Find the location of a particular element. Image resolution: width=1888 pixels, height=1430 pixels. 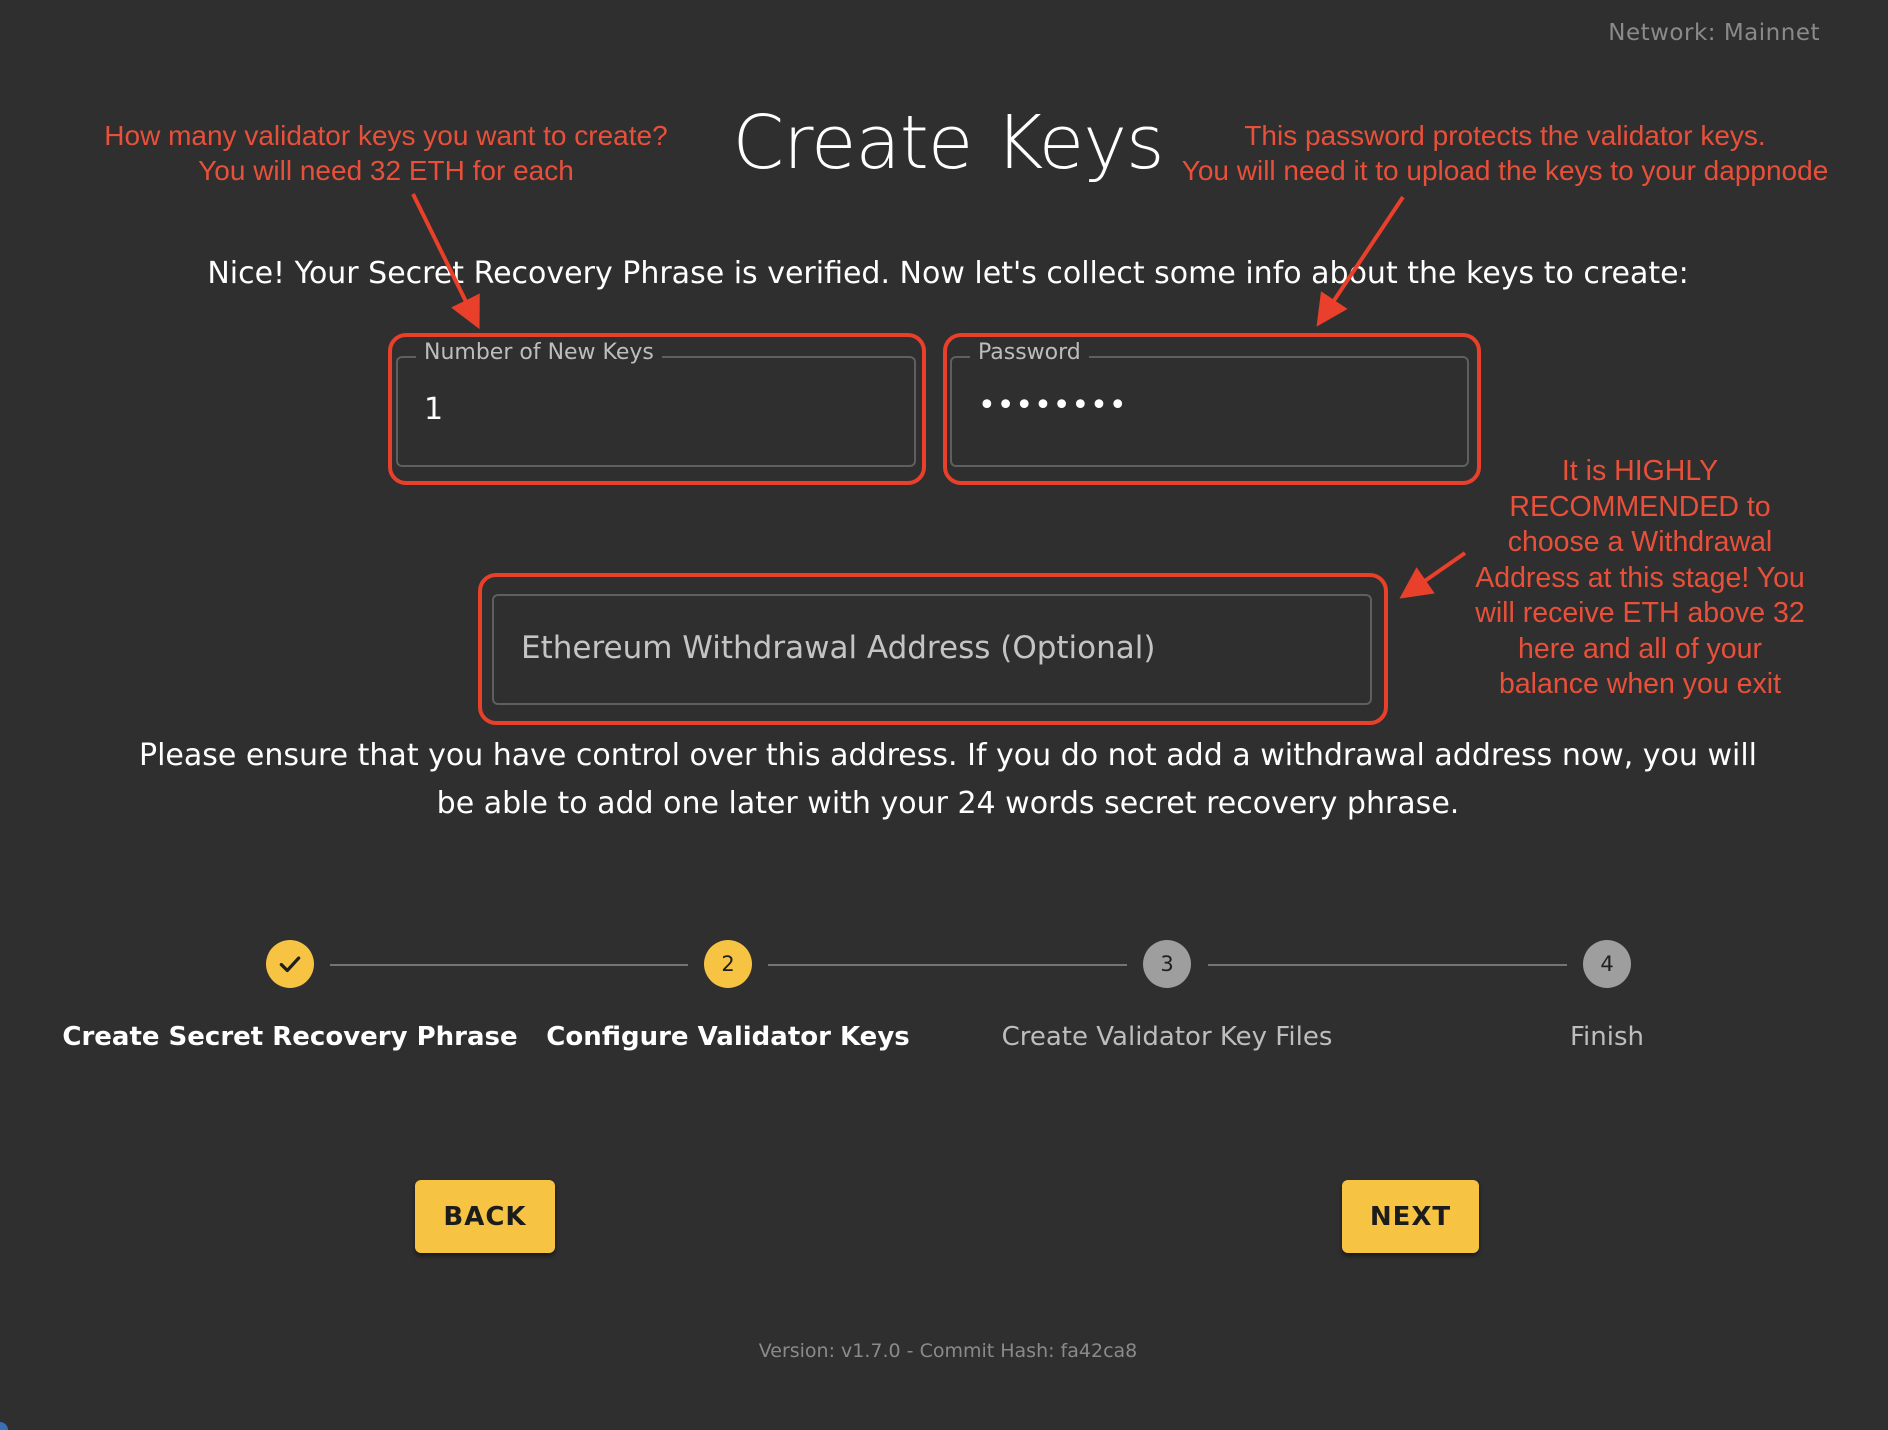

window-corner is located at coordinates (4, 1426).